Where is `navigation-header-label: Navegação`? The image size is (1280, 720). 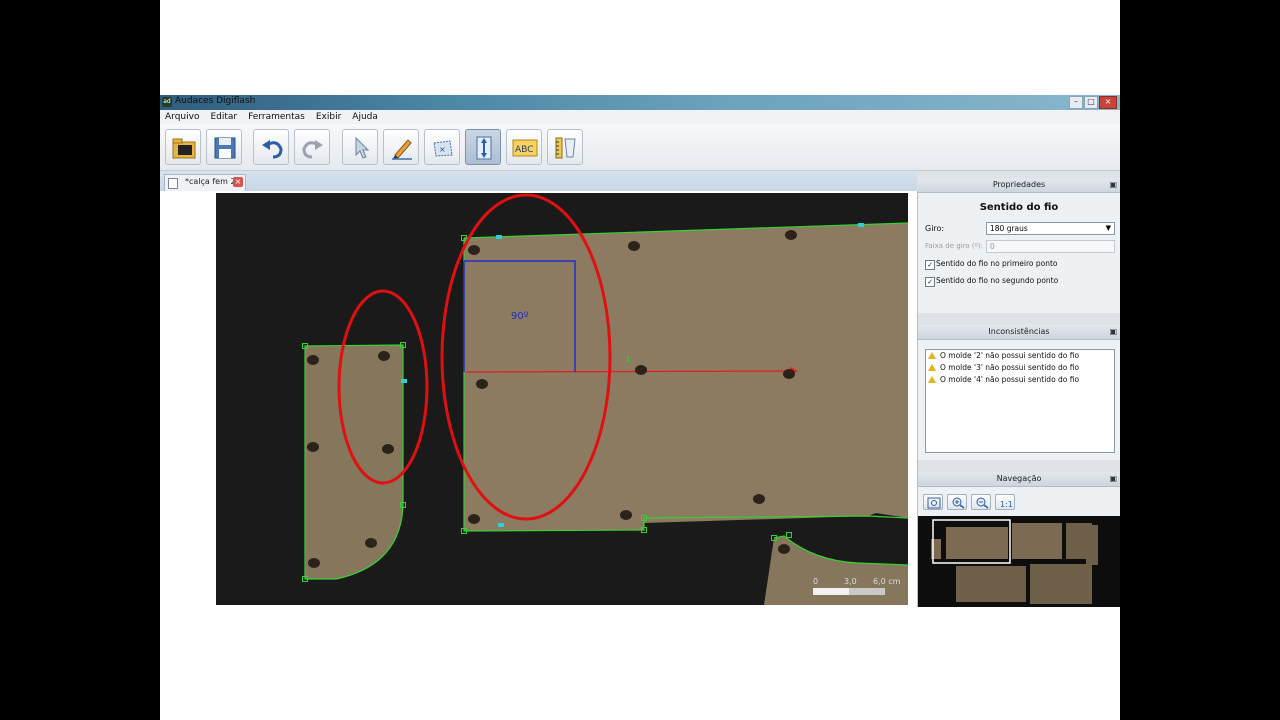
navigation-header-label: Navegação is located at coordinates (1019, 478).